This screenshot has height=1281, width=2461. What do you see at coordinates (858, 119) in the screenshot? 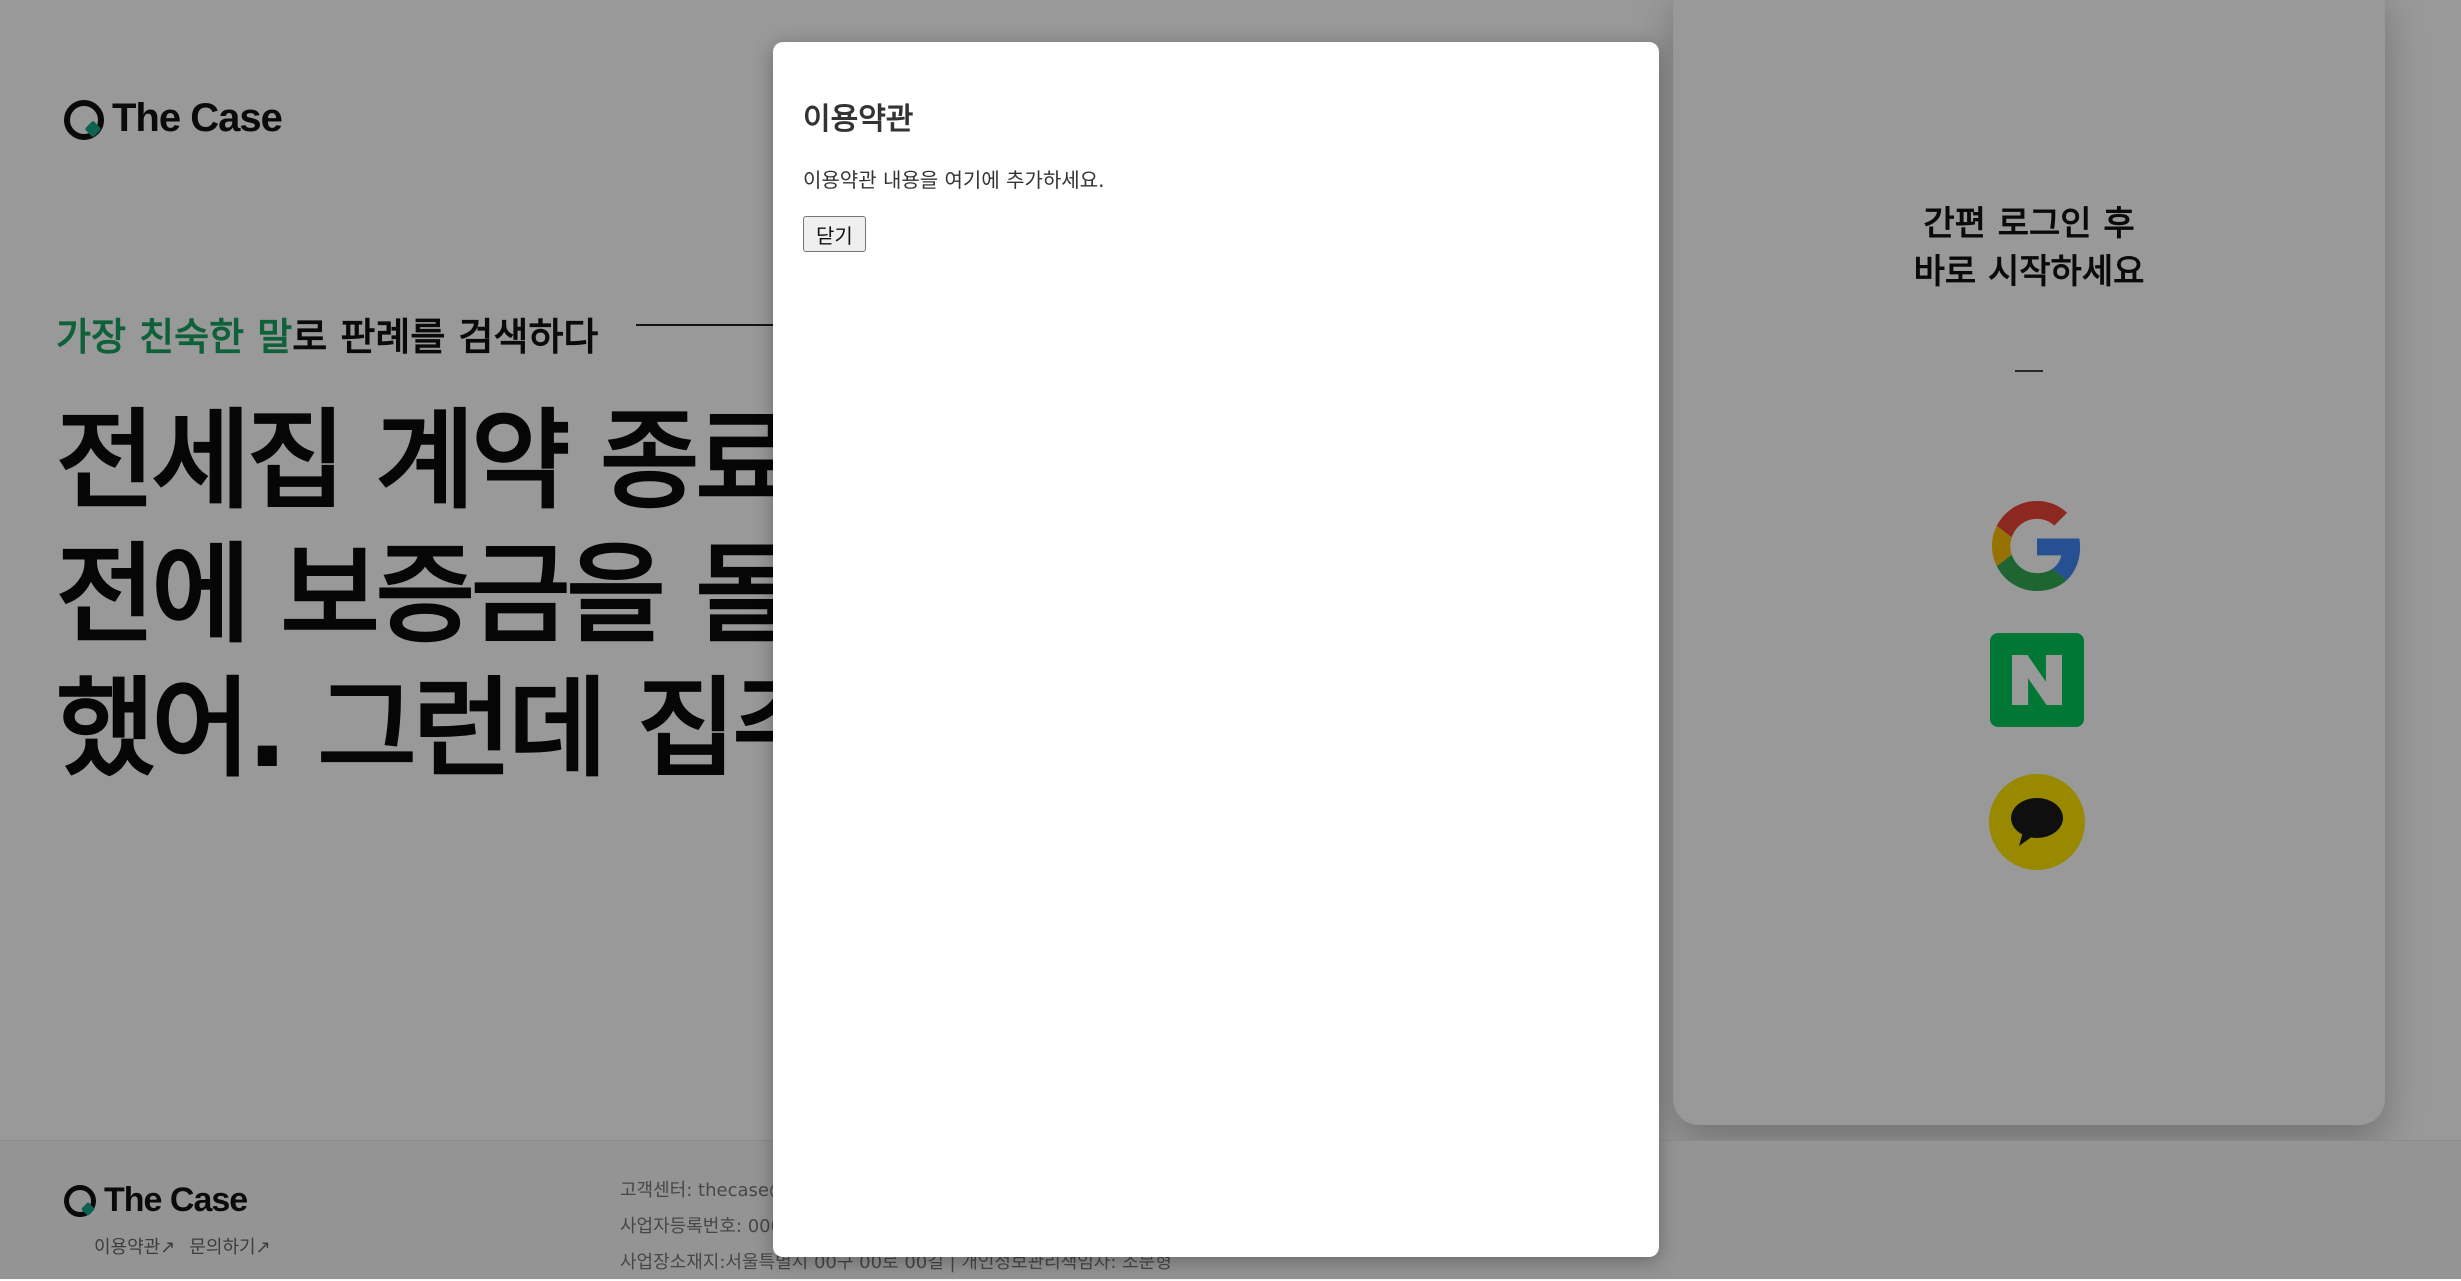
I see `modal-title: 이용약관` at bounding box center [858, 119].